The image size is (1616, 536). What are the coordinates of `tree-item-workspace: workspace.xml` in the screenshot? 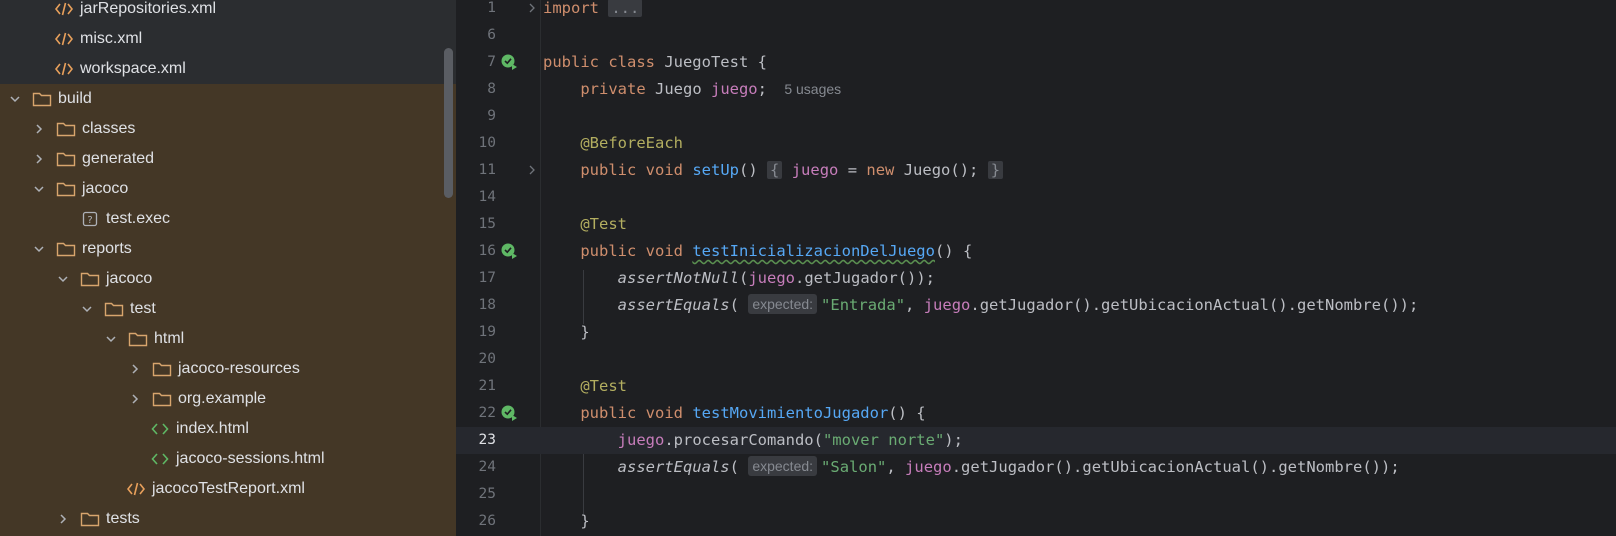 It's located at (228, 69).